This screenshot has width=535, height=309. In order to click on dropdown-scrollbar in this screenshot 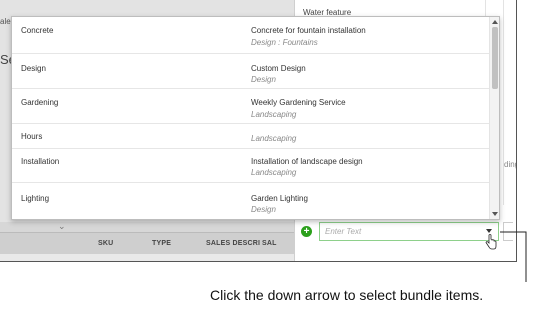, I will do `click(494, 118)`.